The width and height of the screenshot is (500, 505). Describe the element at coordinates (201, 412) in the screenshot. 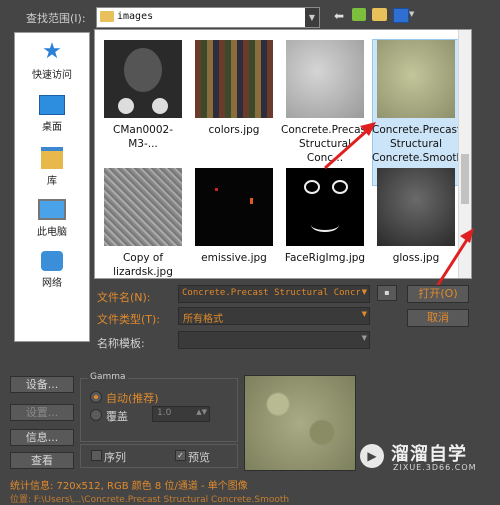

I see `spinner-icon: ▲▼` at that location.